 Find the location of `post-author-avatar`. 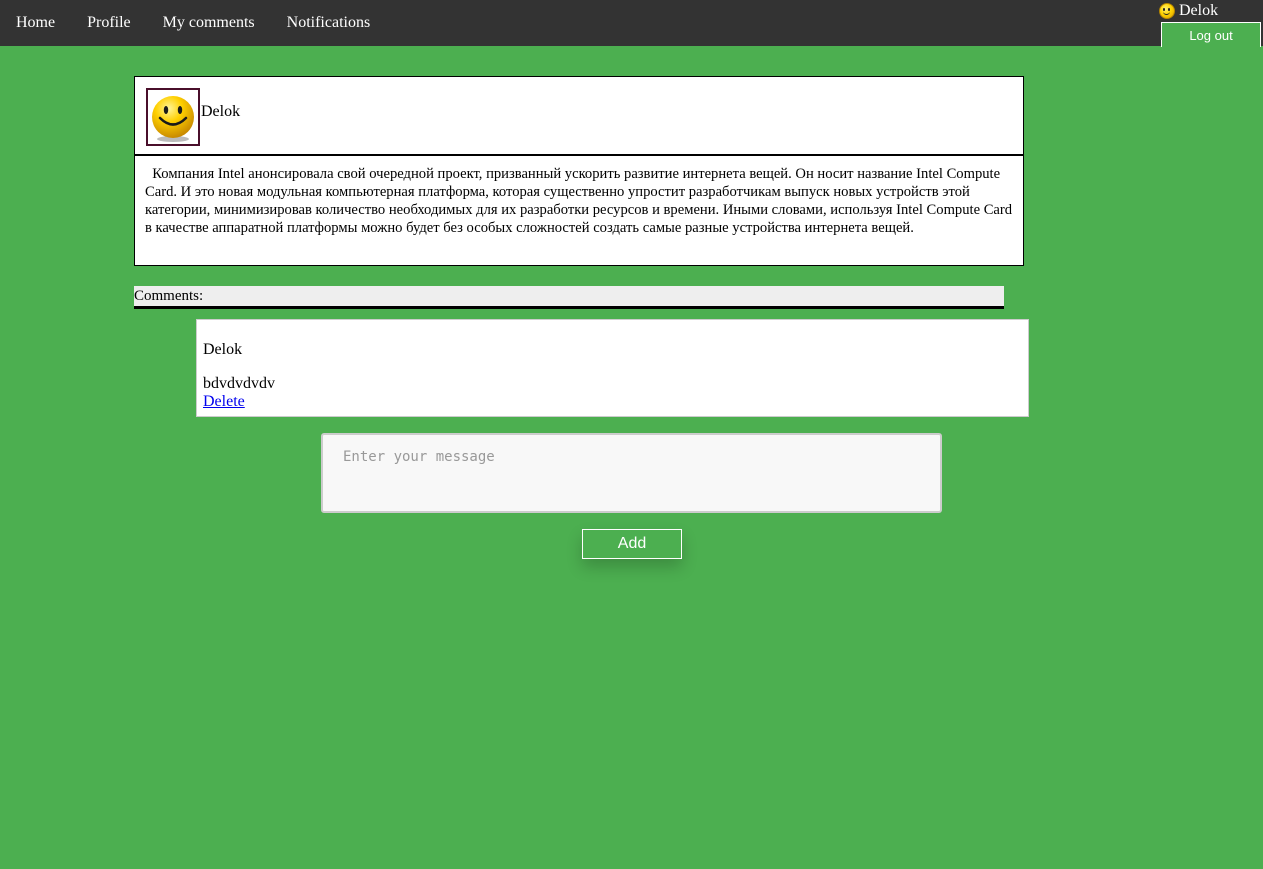

post-author-avatar is located at coordinates (173, 117).